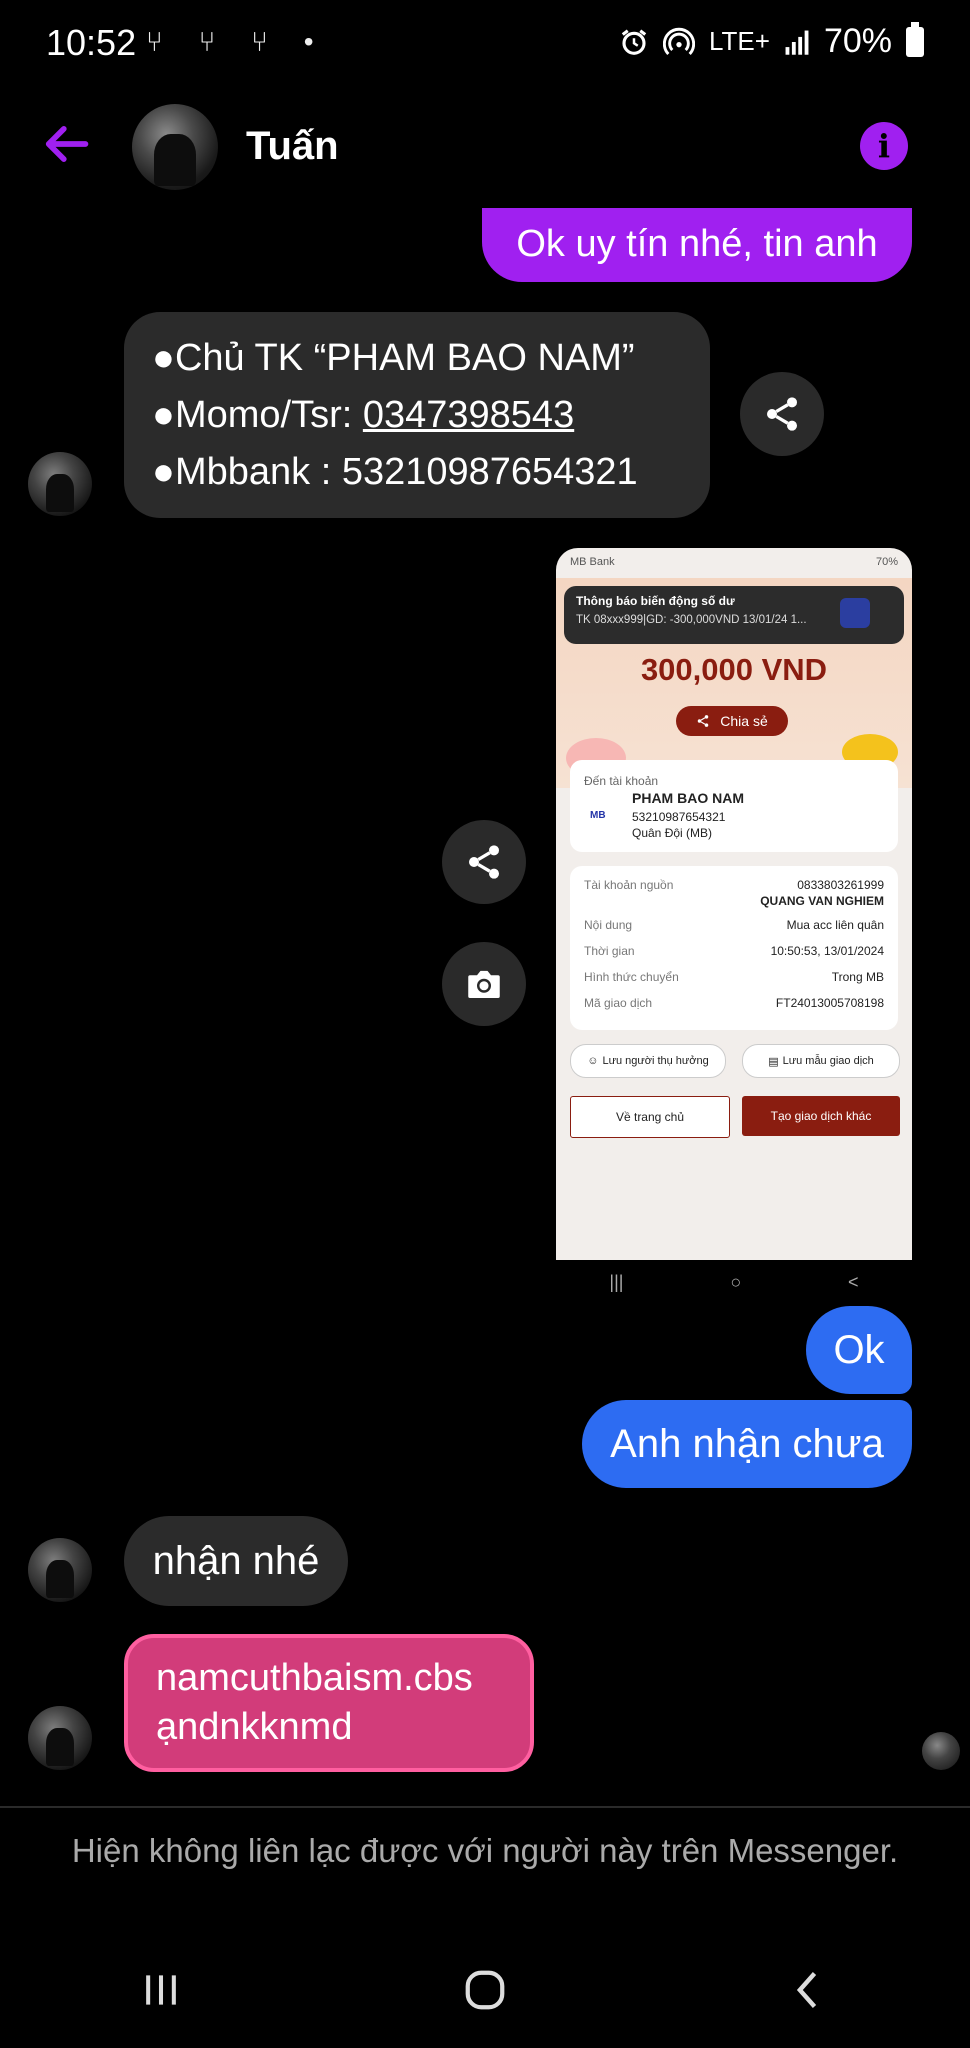 This screenshot has width=970, height=2048. I want to click on detail-row: Thời gian 10:50:53, 13/01/2024, so click(734, 957).